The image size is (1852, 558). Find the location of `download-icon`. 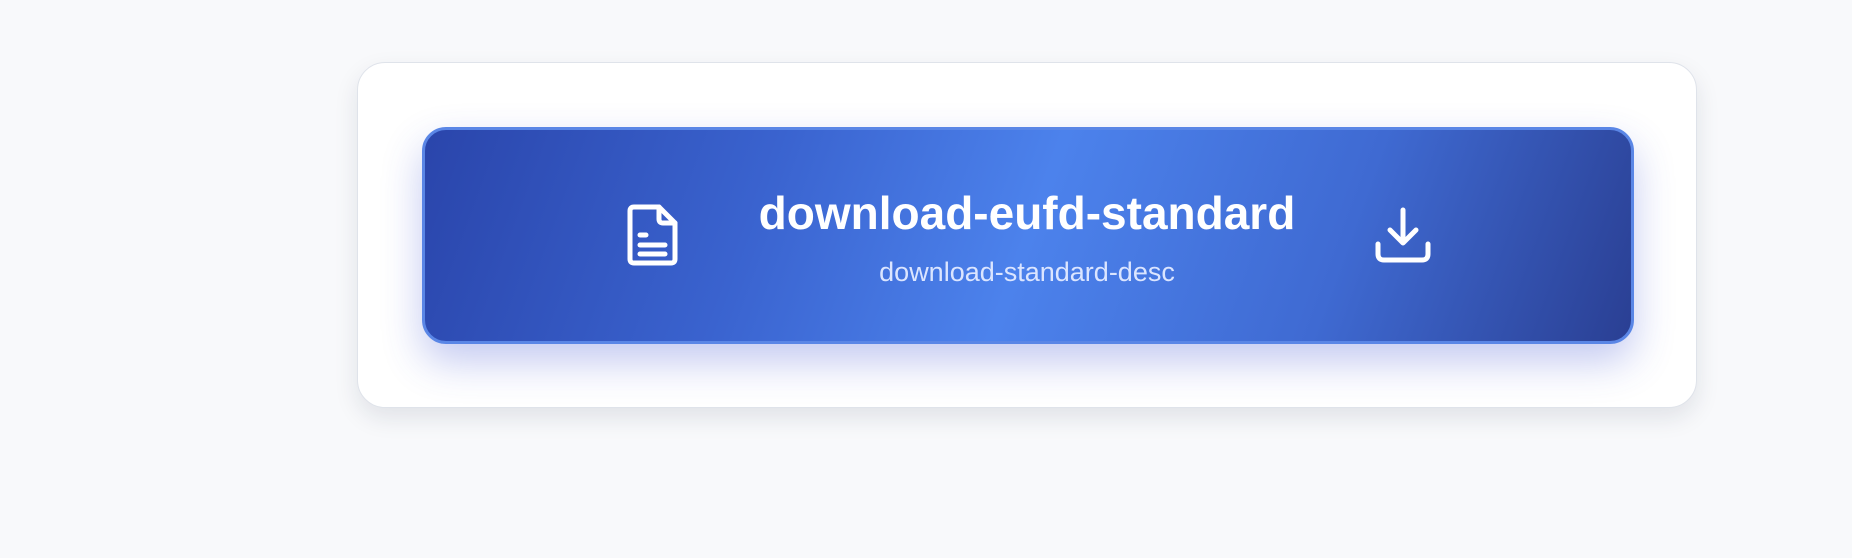

download-icon is located at coordinates (1403, 235).